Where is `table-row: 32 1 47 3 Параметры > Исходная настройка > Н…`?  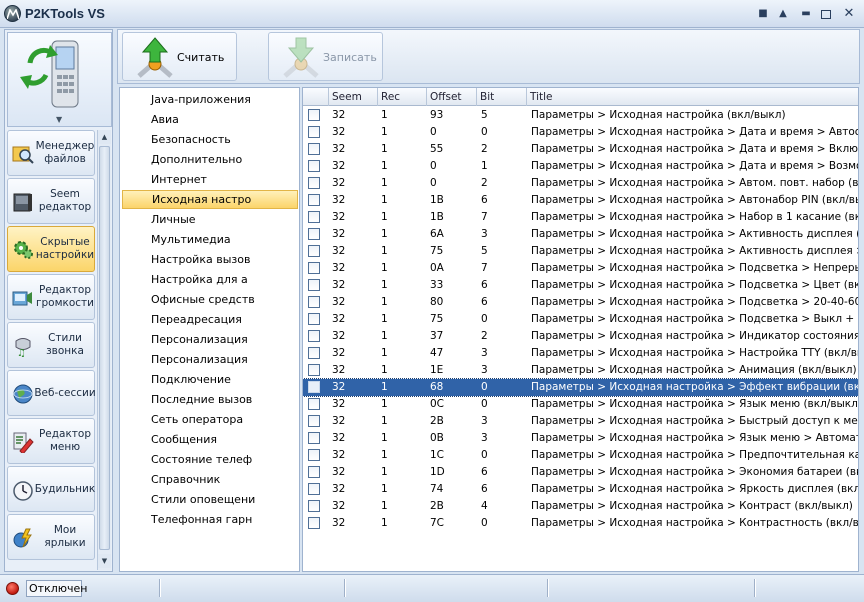
table-row: 32 1 47 3 Параметры > Исходная настройка > Н… is located at coordinates (580, 353).